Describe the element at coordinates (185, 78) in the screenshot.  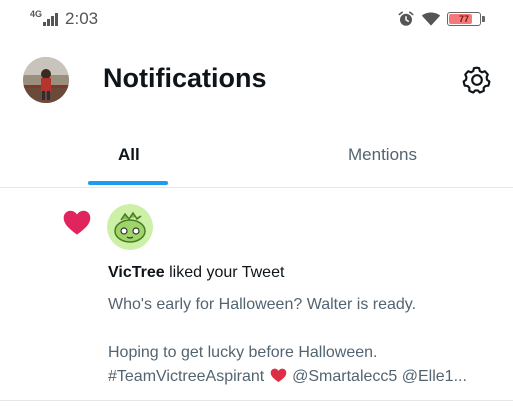
I see `page-title: Notifications` at that location.